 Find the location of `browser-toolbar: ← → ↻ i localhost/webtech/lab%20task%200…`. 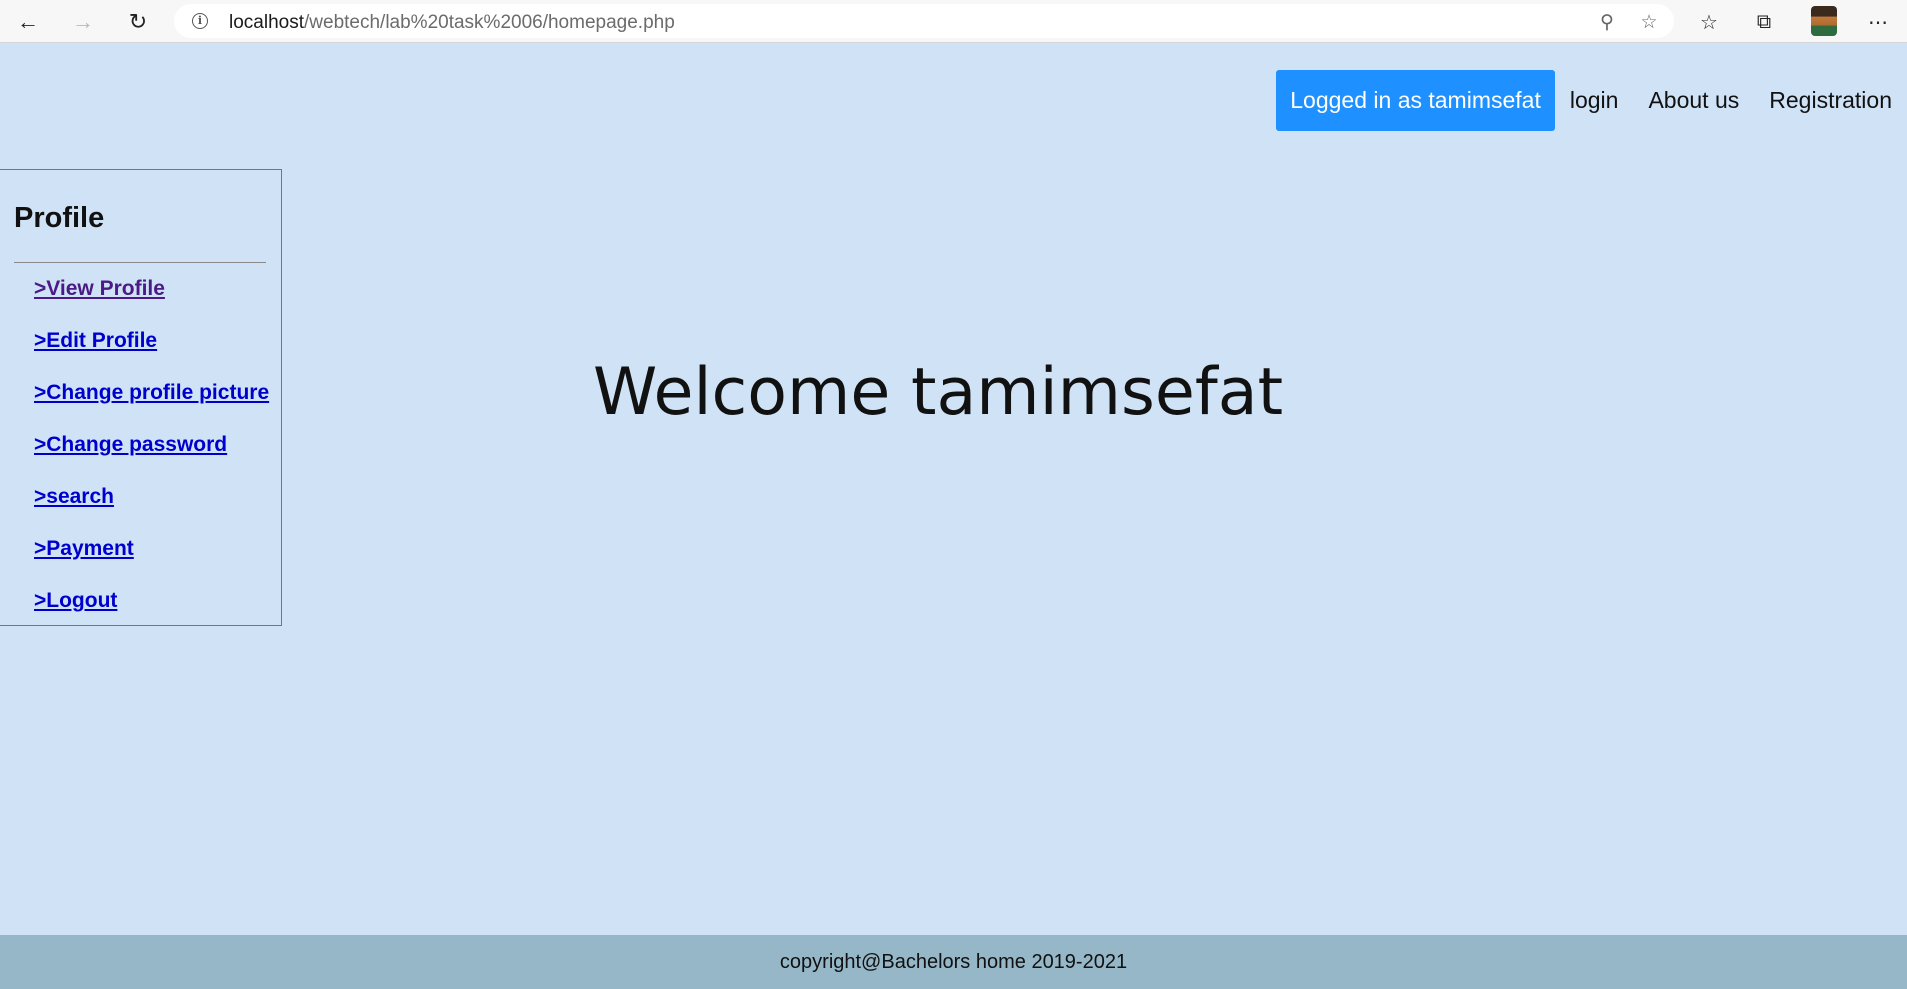

browser-toolbar: ← → ↻ i localhost/webtech/lab%20task%200… is located at coordinates (953, 21).